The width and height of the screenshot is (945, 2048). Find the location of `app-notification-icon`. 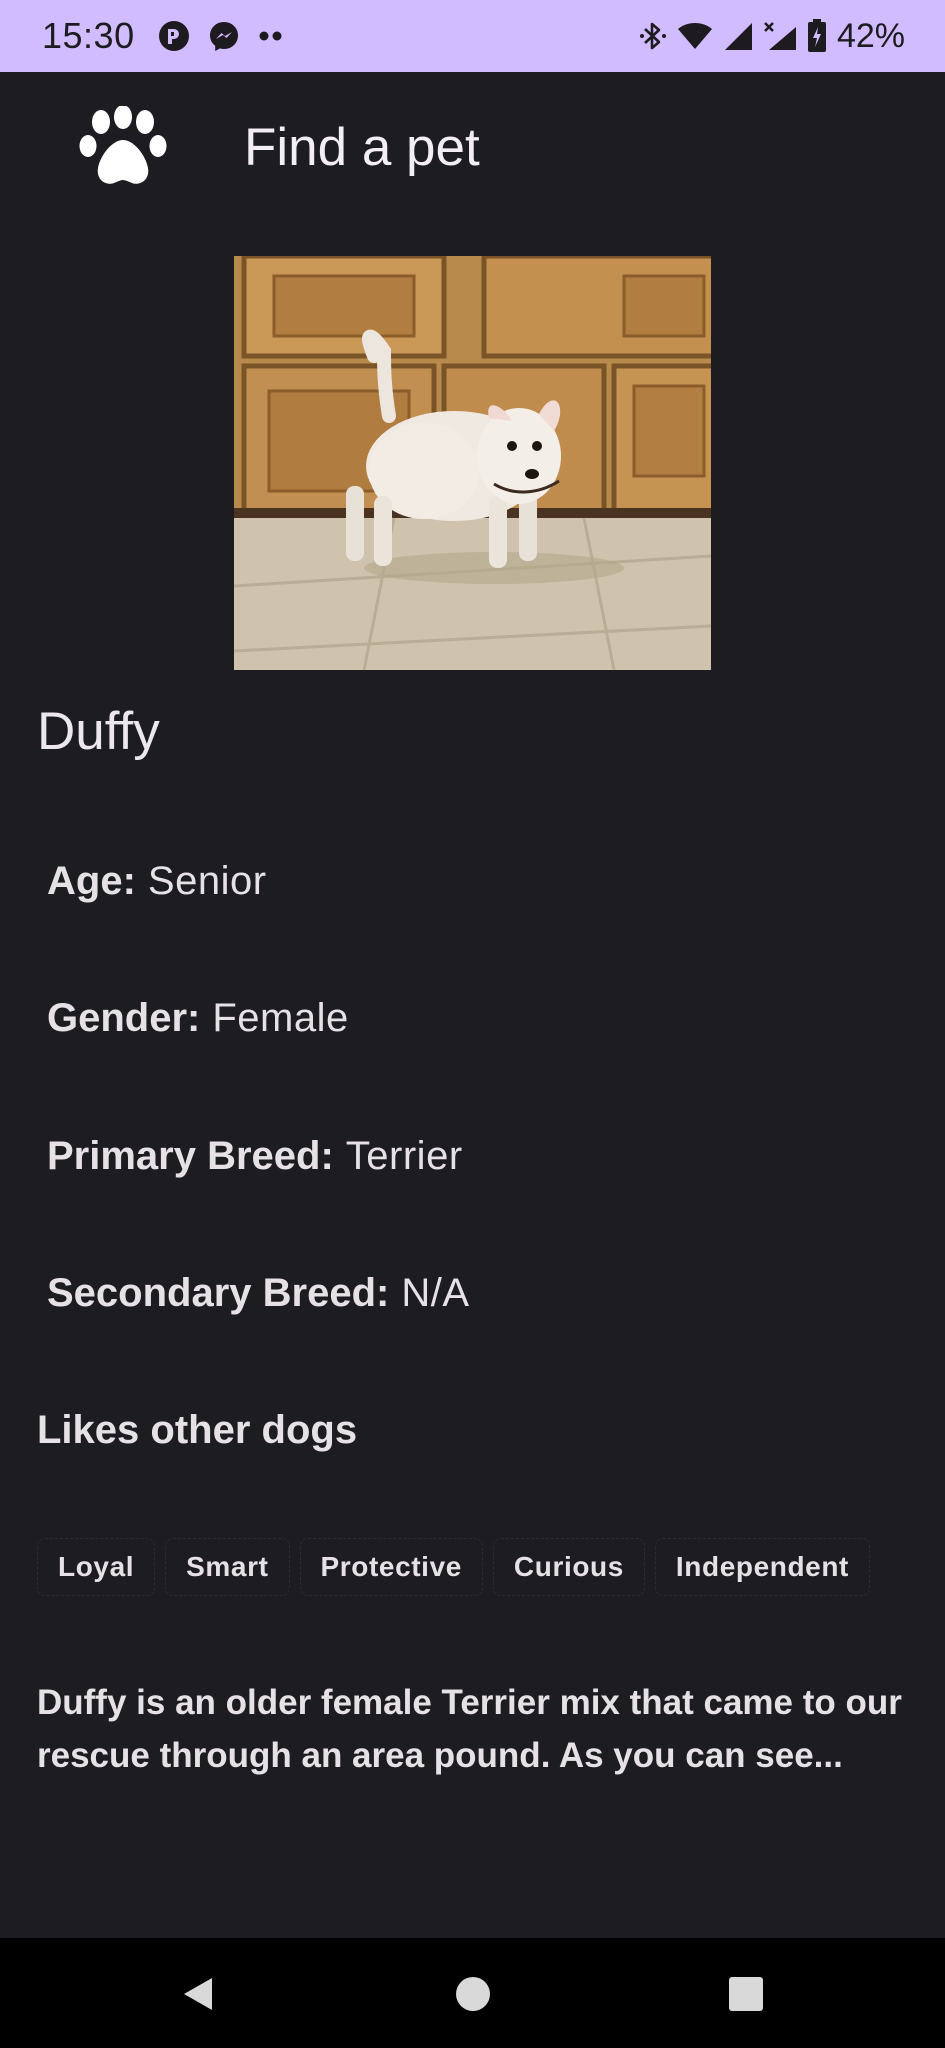

app-notification-icon is located at coordinates (174, 36).